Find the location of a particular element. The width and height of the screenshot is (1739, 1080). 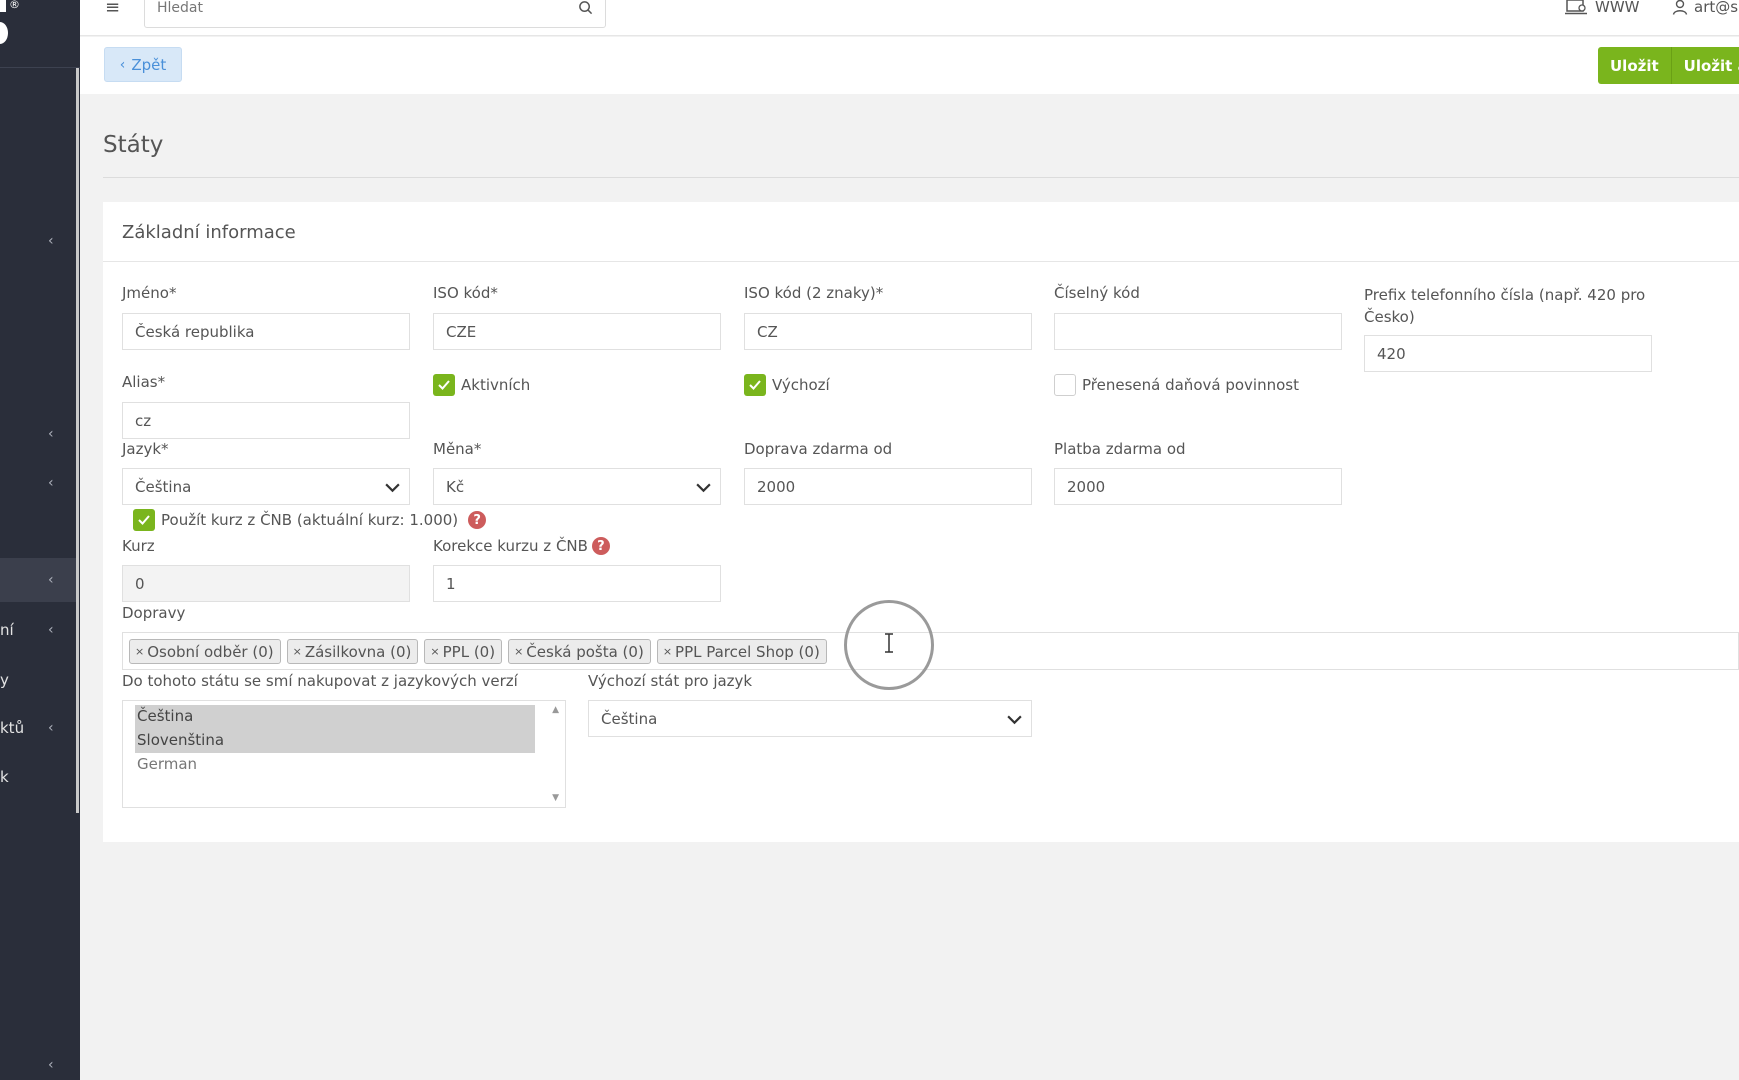

topbar: ≡ WWW art@s is located at coordinates (909, 18).